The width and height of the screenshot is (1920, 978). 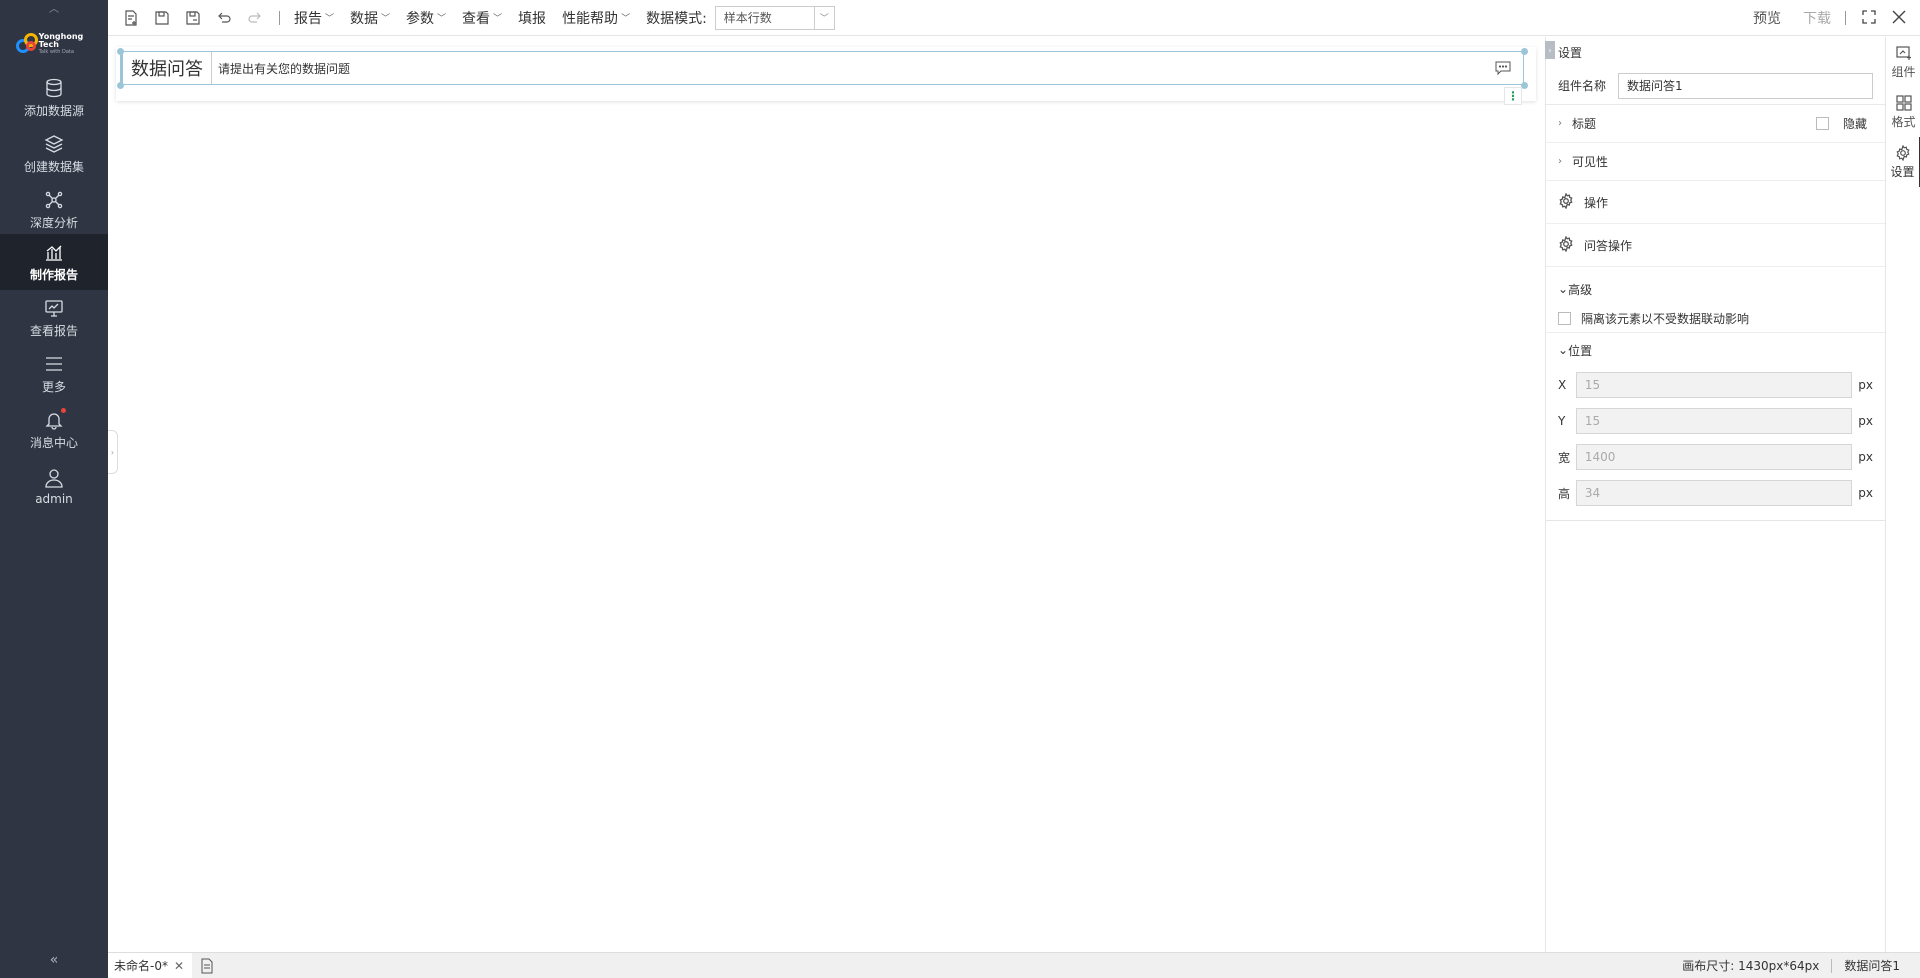 I want to click on data-mode-label: 数据模式:, so click(x=676, y=18).